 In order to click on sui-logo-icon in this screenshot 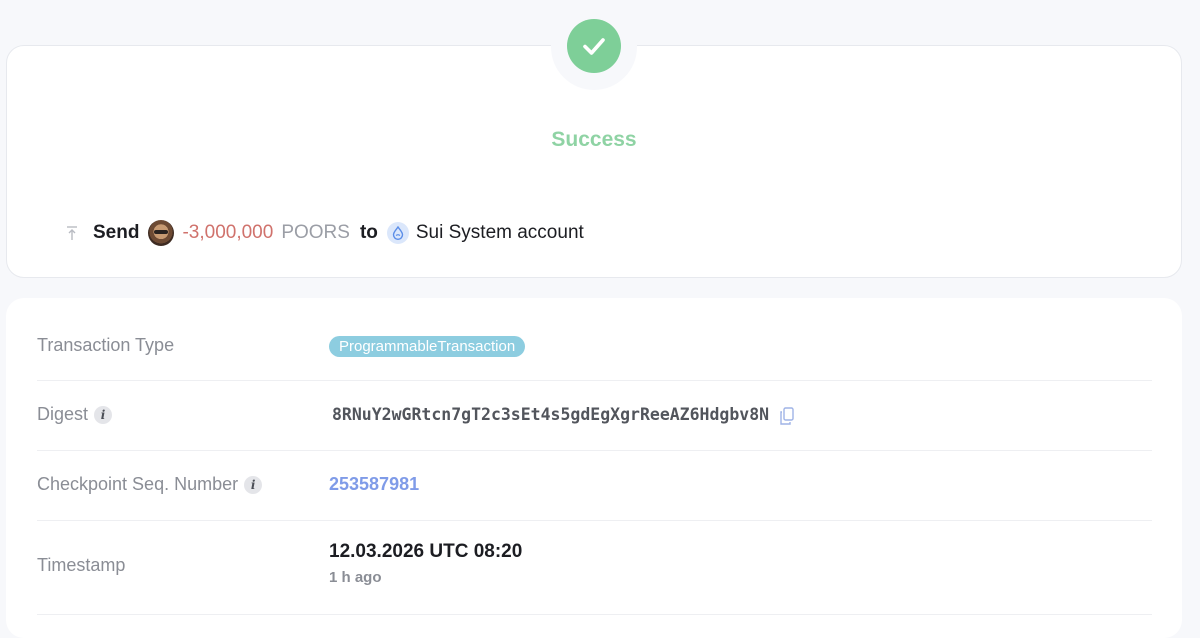, I will do `click(397, 233)`.